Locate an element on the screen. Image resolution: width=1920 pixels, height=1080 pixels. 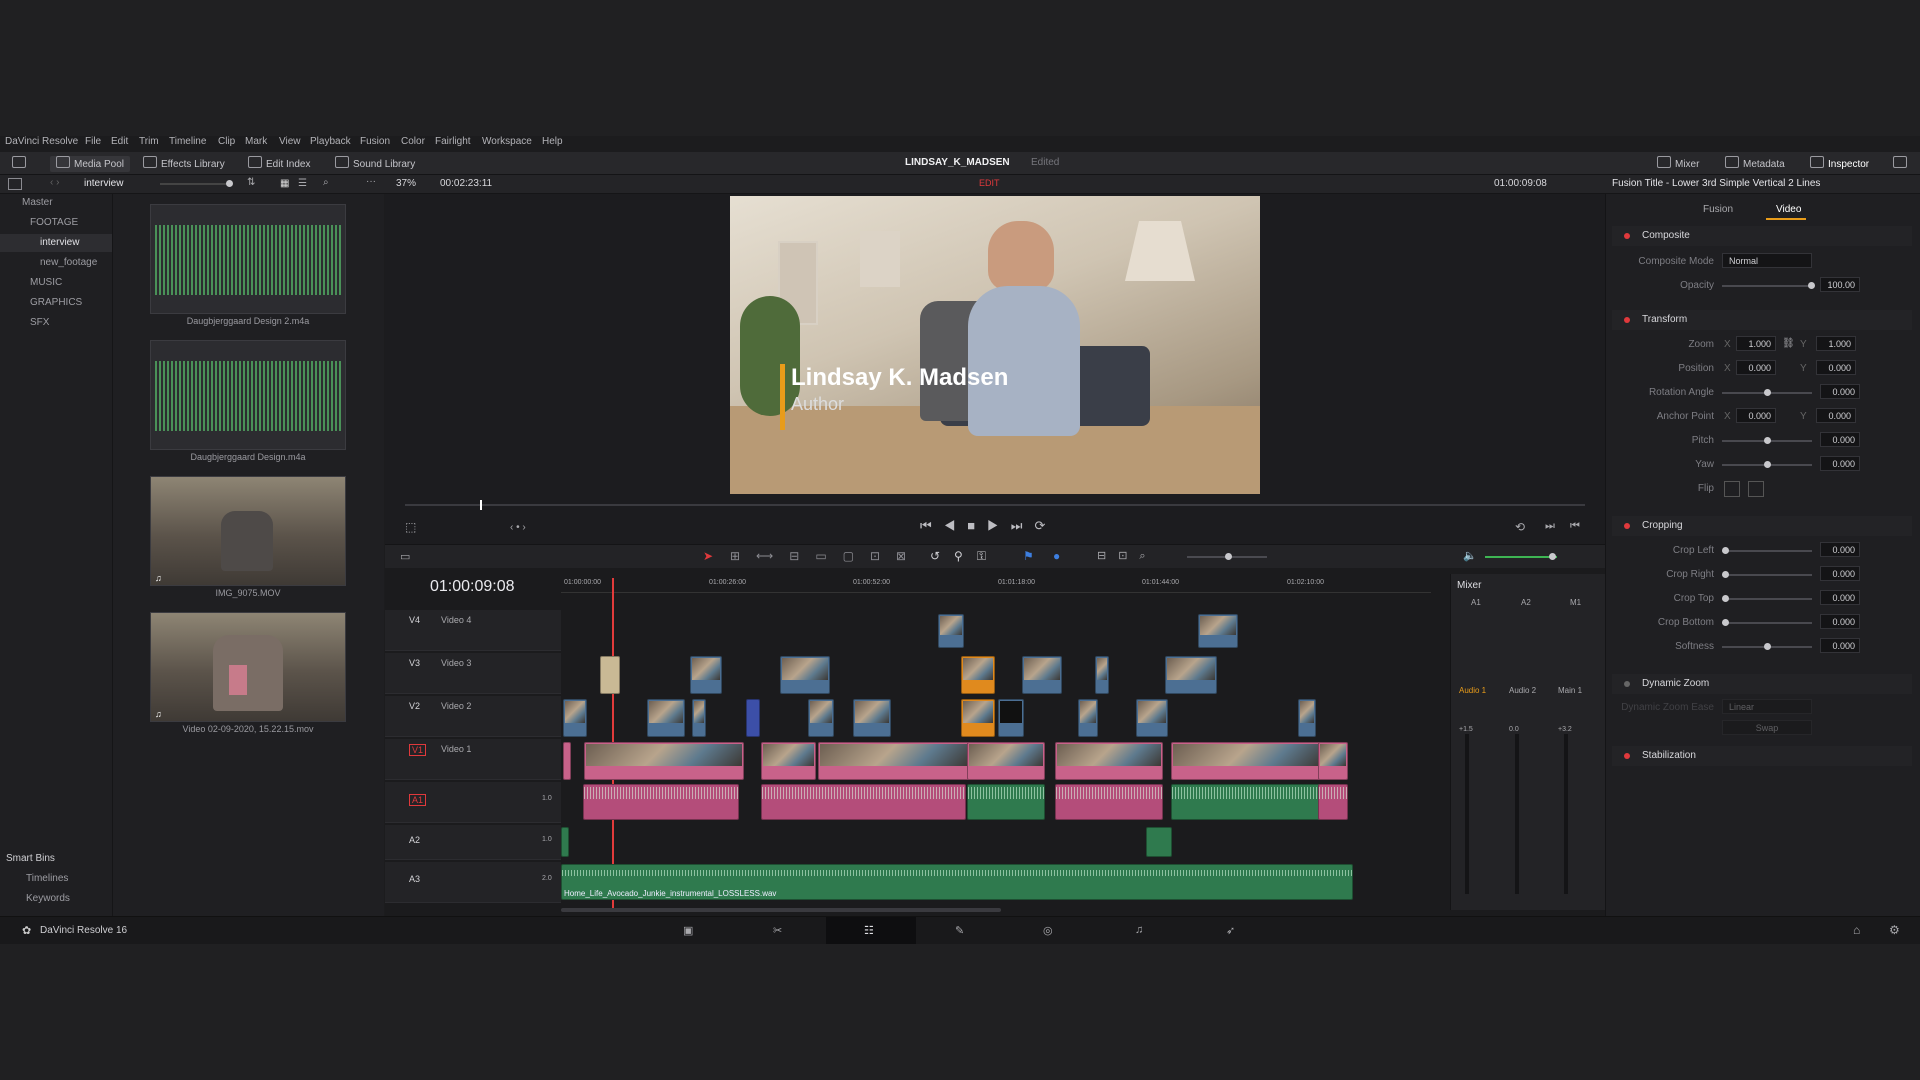
composite-mode-select: Normal is located at coordinates (1767, 260).